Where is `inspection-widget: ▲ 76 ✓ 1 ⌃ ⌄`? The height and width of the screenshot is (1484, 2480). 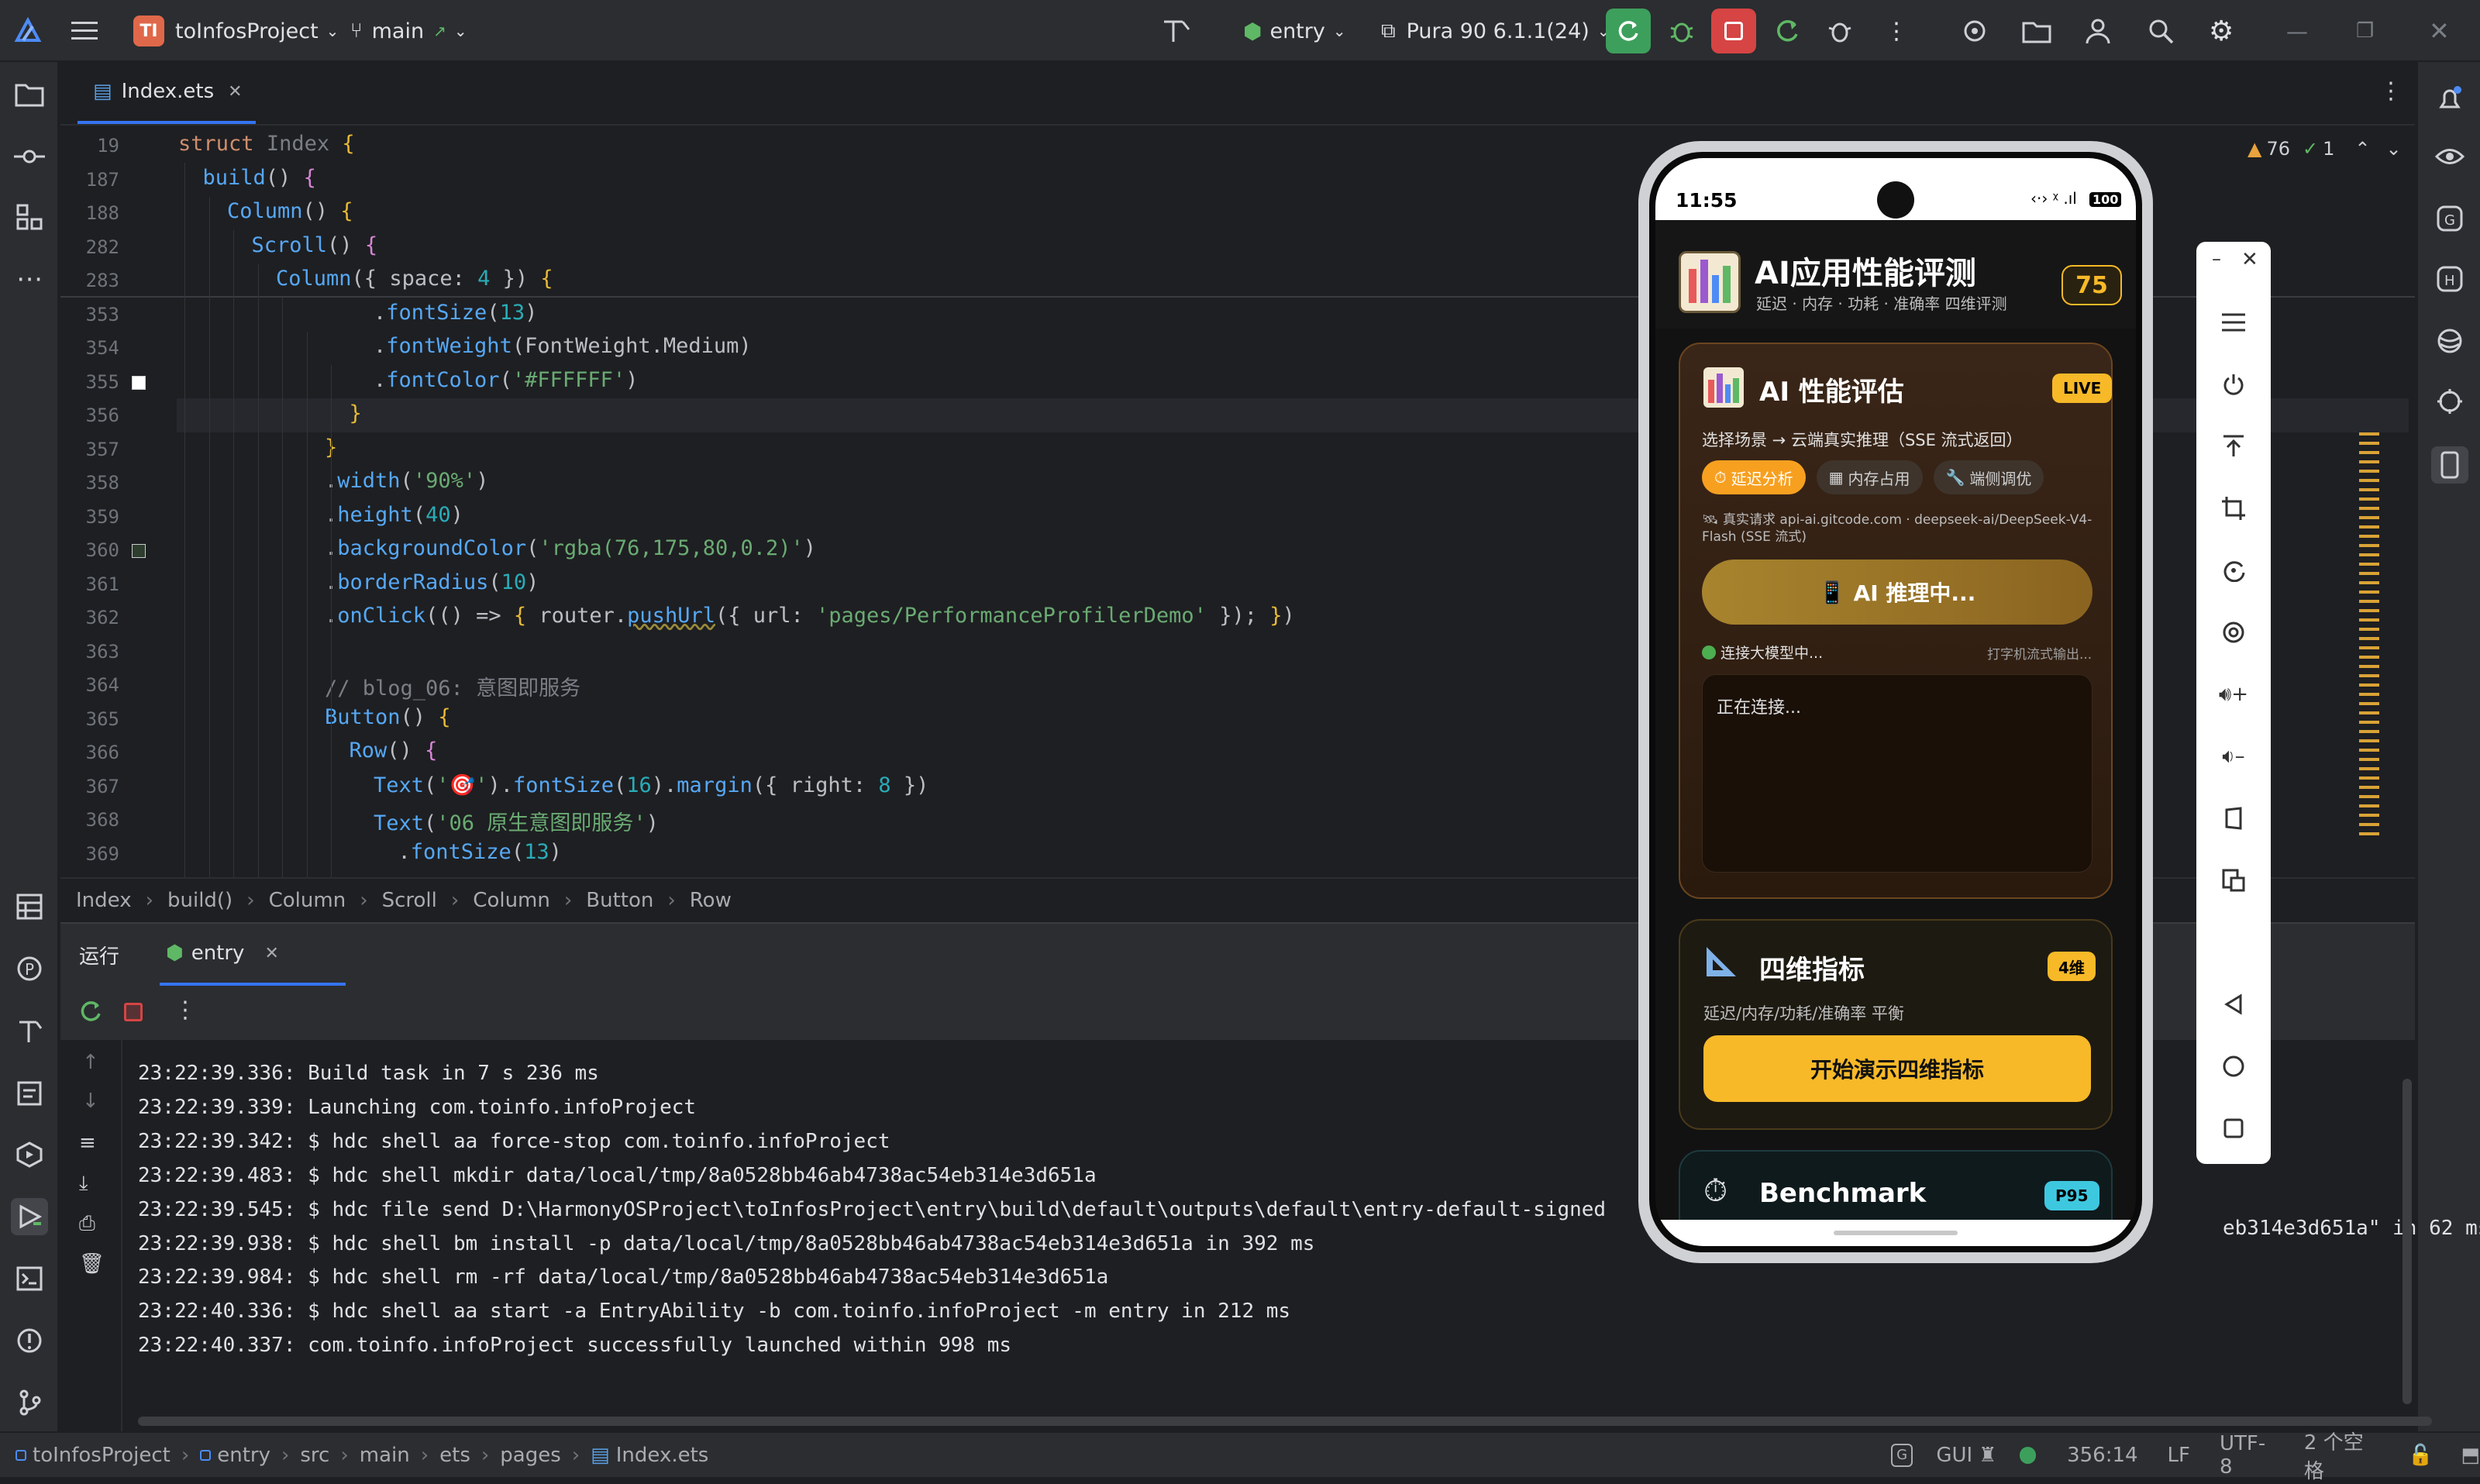
inspection-widget: ▲ 76 ✓ 1 ⌃ ⌄ is located at coordinates (2325, 148).